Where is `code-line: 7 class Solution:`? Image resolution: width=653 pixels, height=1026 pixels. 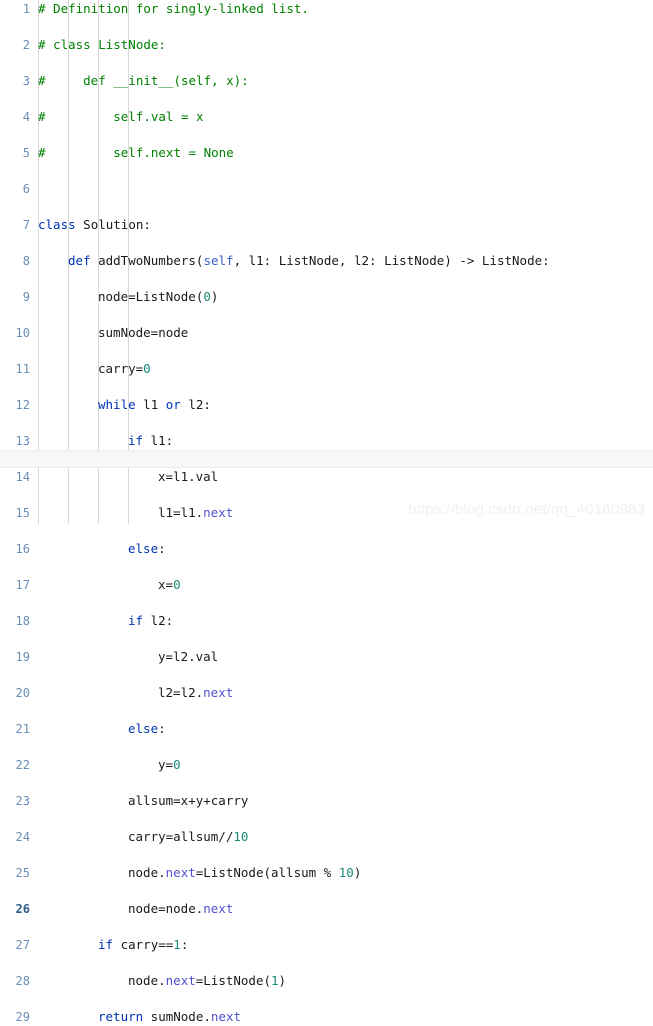
code-line: 7 class Solution: is located at coordinates (326, 225).